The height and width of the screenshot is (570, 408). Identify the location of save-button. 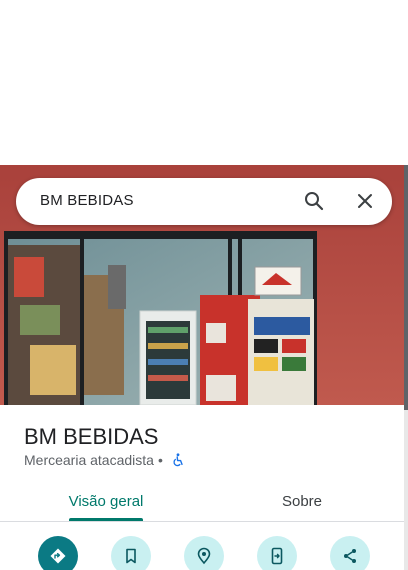
(131, 553).